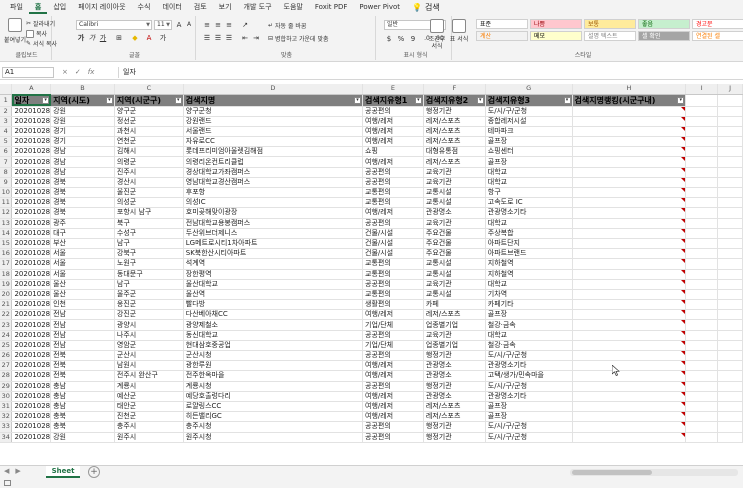 The width and height of the screenshot is (743, 488). Describe the element at coordinates (229, 38) in the screenshot. I see `align-right-icon: ☰` at that location.